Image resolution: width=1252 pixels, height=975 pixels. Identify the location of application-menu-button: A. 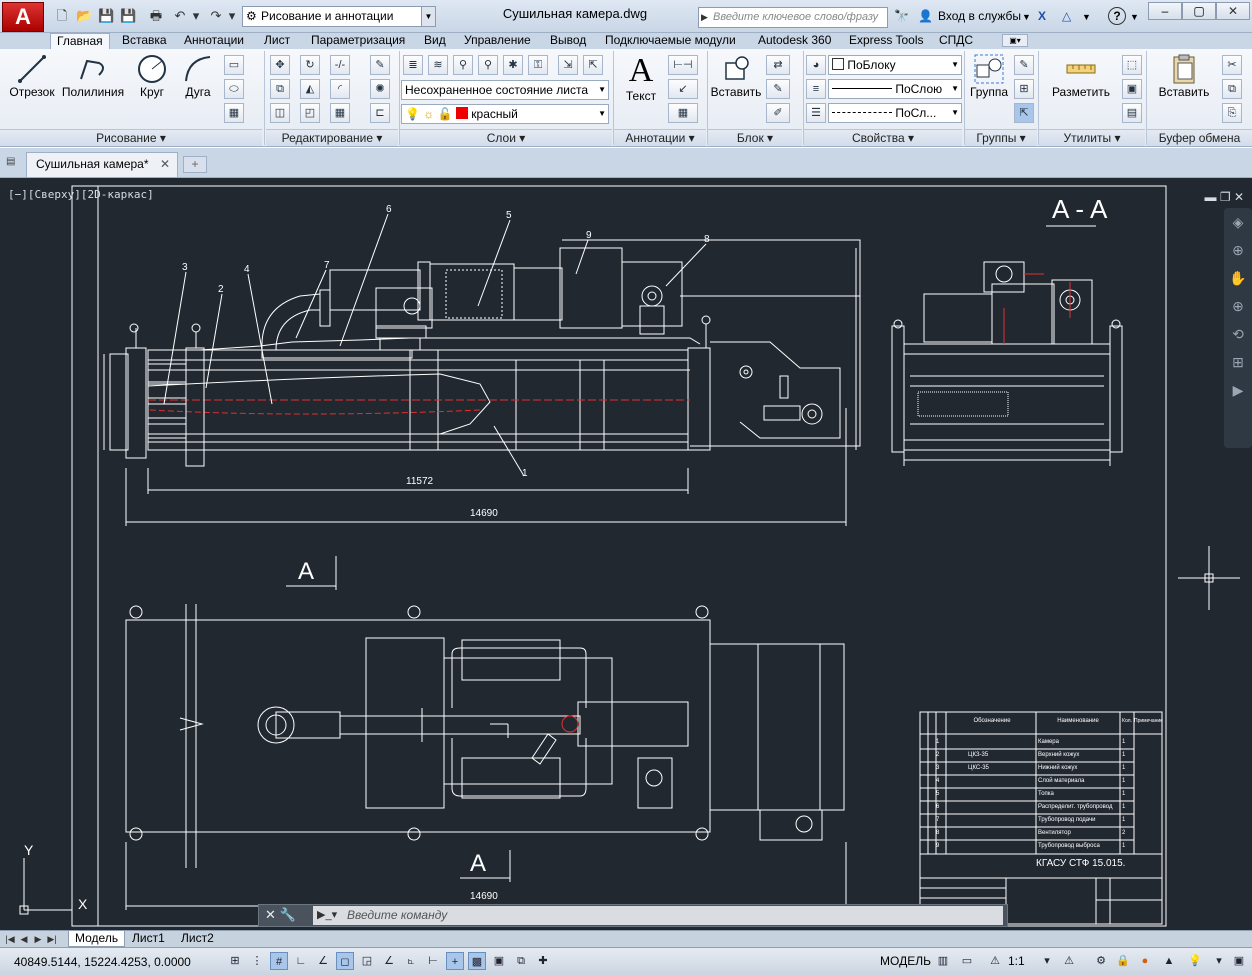
(23, 17).